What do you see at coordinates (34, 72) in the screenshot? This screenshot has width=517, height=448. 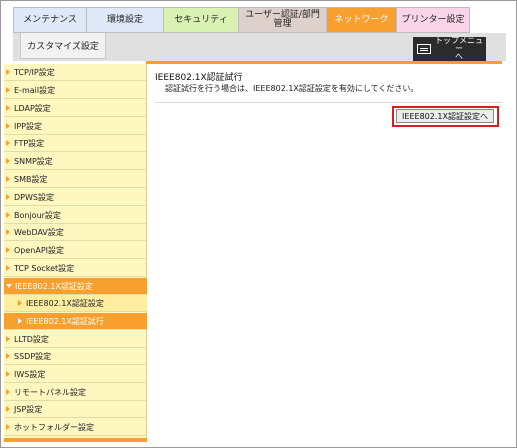 I see `sidebar-item-label: TCP/IP設定` at bounding box center [34, 72].